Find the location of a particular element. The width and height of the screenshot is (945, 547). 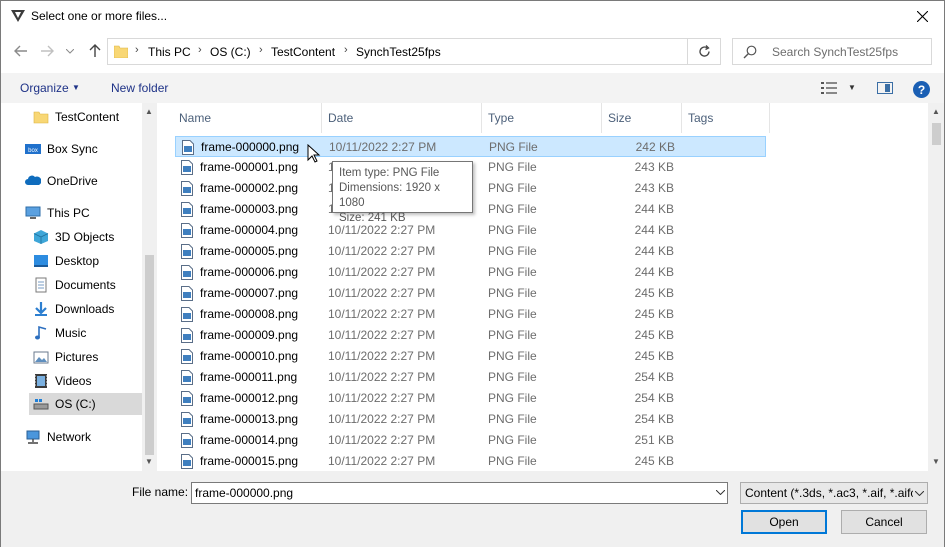

nav-item-videos: Videos is located at coordinates (62, 381).